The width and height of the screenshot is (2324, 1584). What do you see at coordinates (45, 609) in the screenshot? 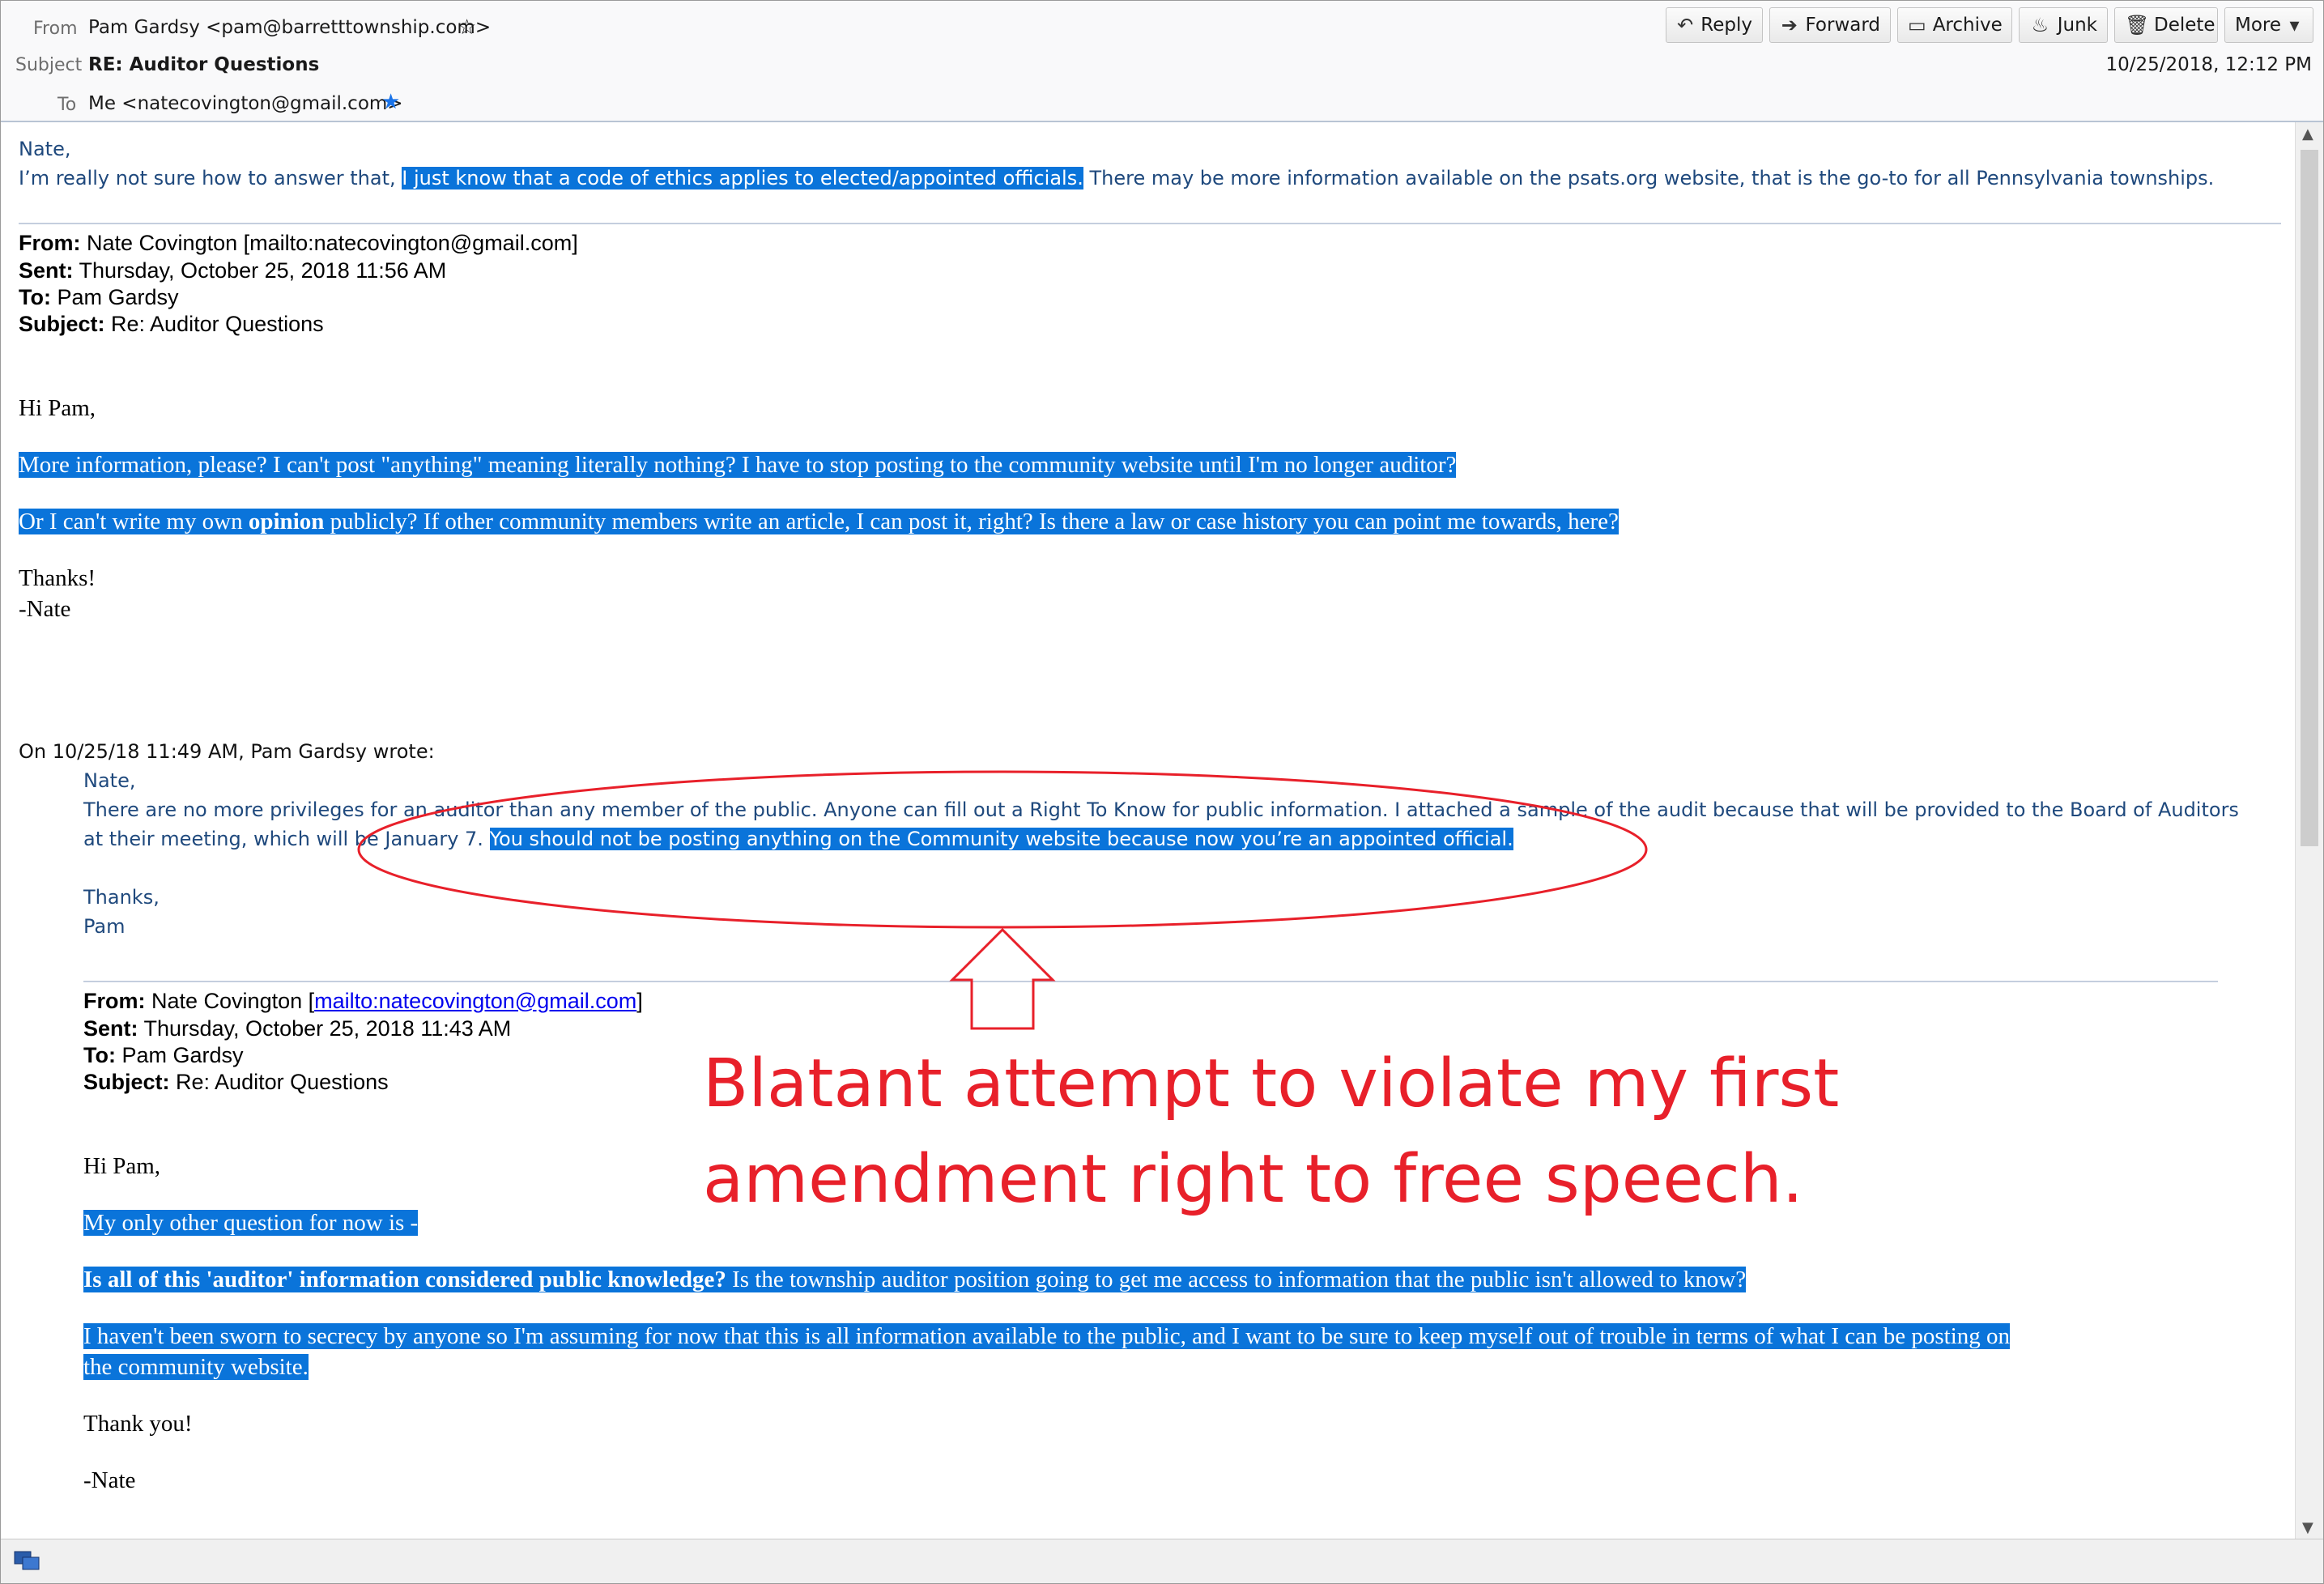
I see `quote1-signature: -Nate` at bounding box center [45, 609].